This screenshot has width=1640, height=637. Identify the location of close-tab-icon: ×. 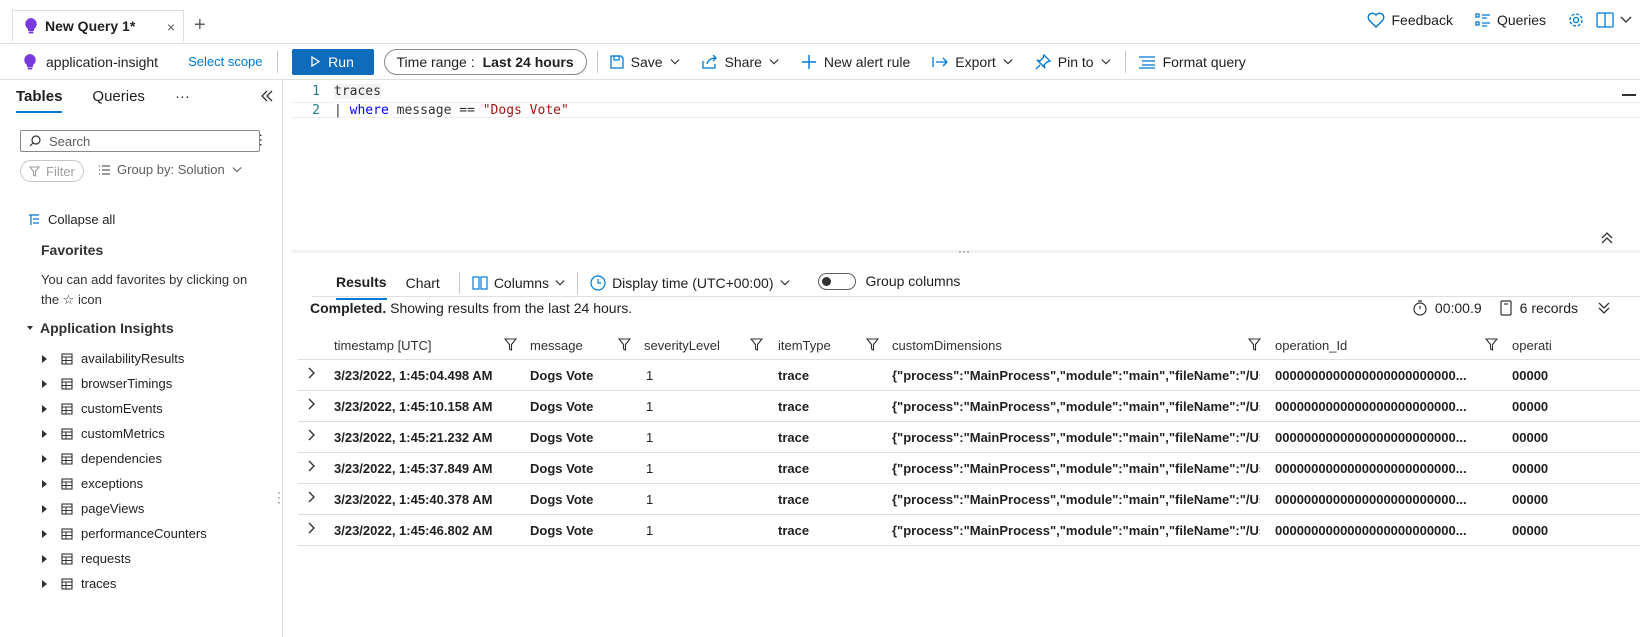
(171, 27).